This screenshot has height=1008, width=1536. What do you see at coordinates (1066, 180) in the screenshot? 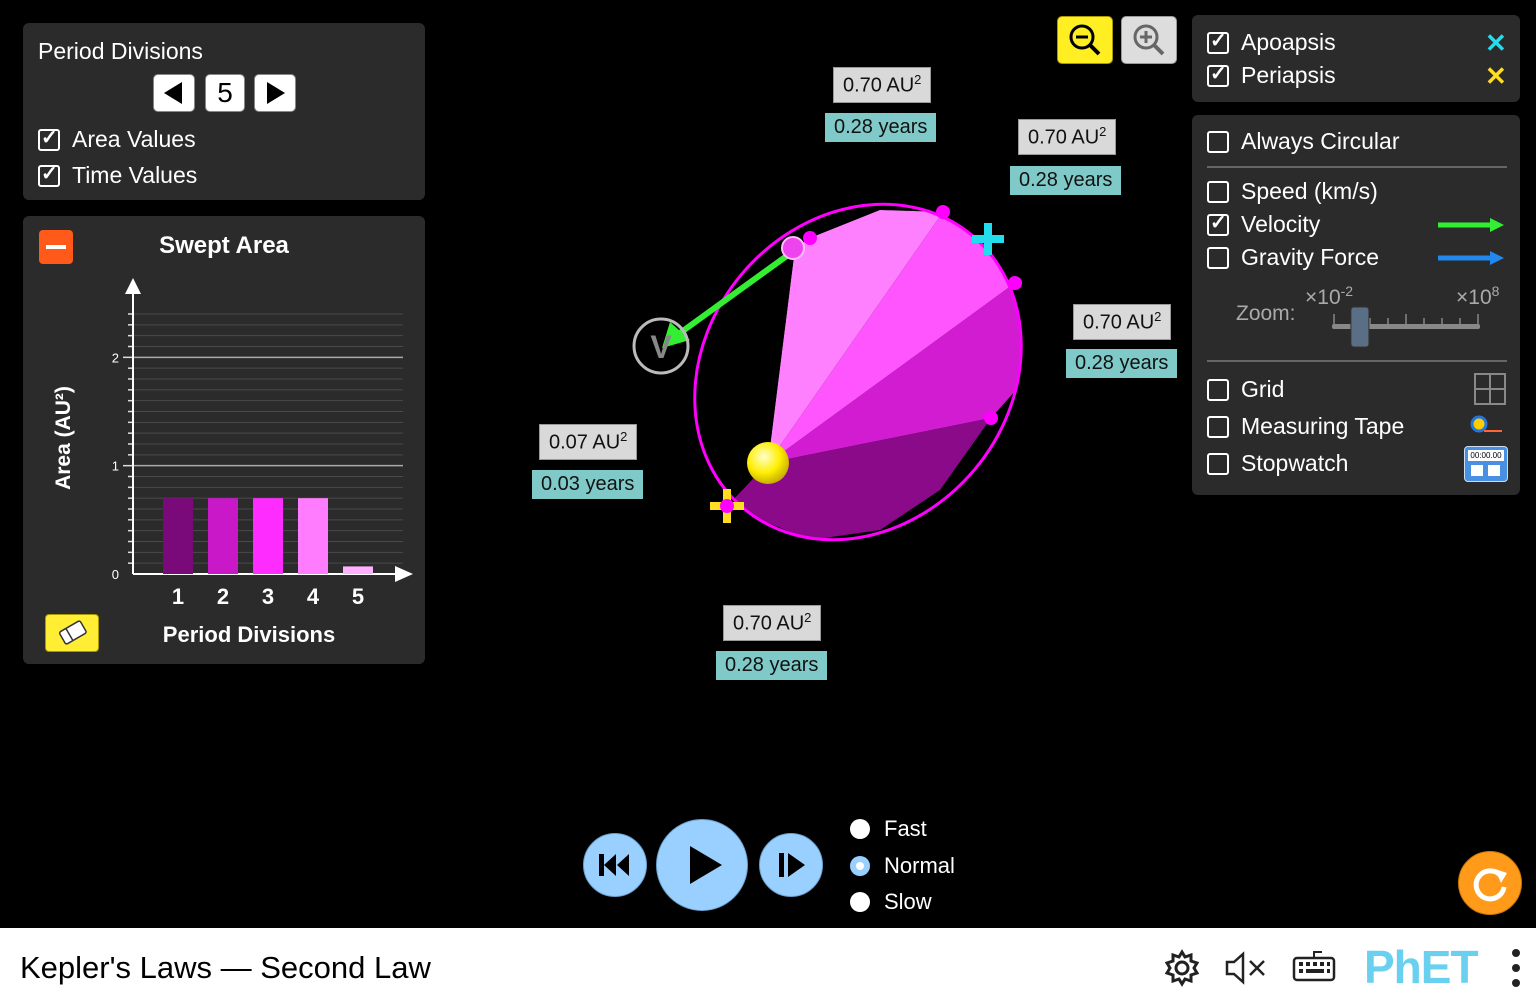
I see `time-label-2: 0.28 years` at bounding box center [1066, 180].